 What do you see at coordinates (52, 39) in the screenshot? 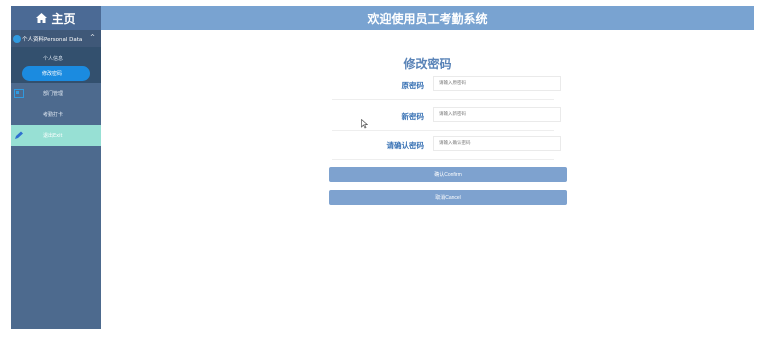
I see `sidebar-group-label: 个人资料Personal Data` at bounding box center [52, 39].